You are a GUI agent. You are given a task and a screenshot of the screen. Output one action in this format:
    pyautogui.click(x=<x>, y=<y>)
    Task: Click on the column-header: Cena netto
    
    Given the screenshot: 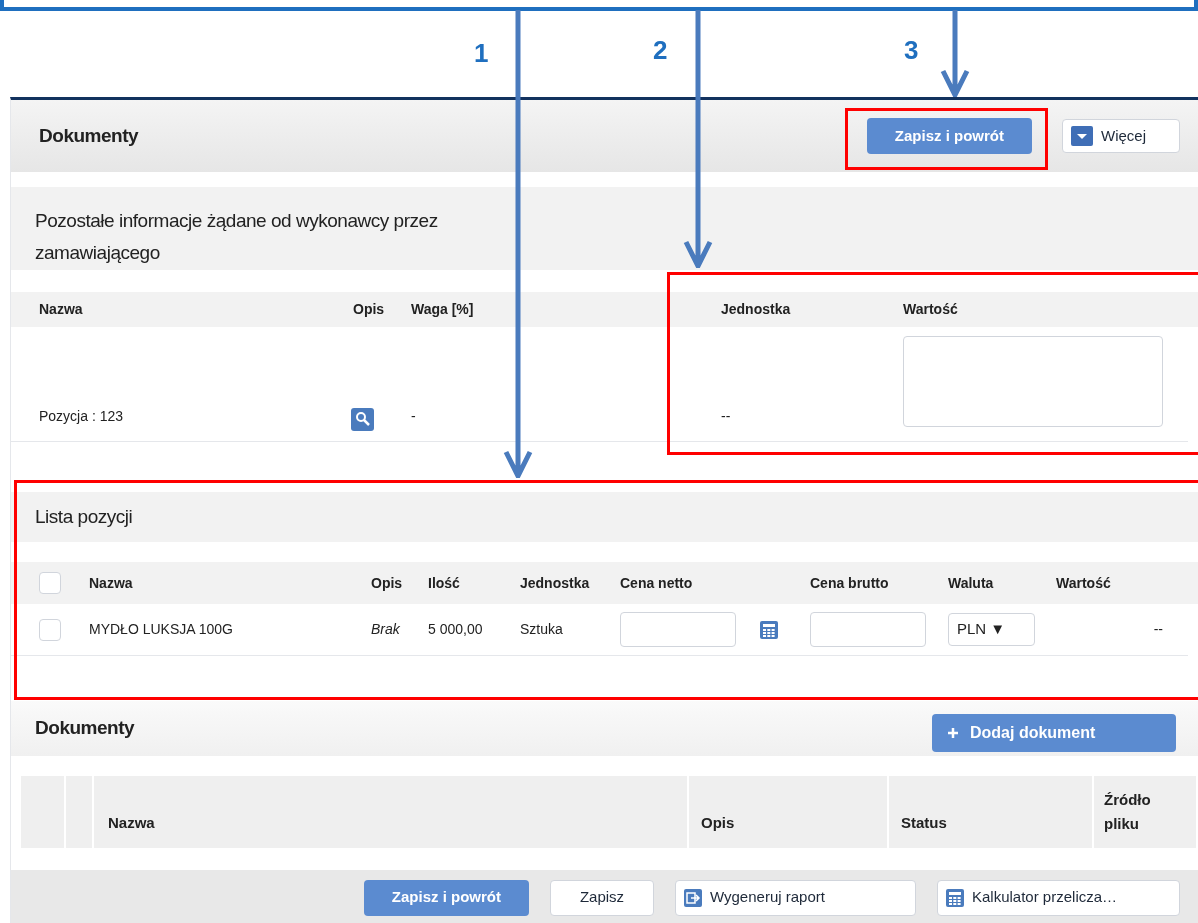 What is the action you would take?
    pyautogui.click(x=657, y=583)
    